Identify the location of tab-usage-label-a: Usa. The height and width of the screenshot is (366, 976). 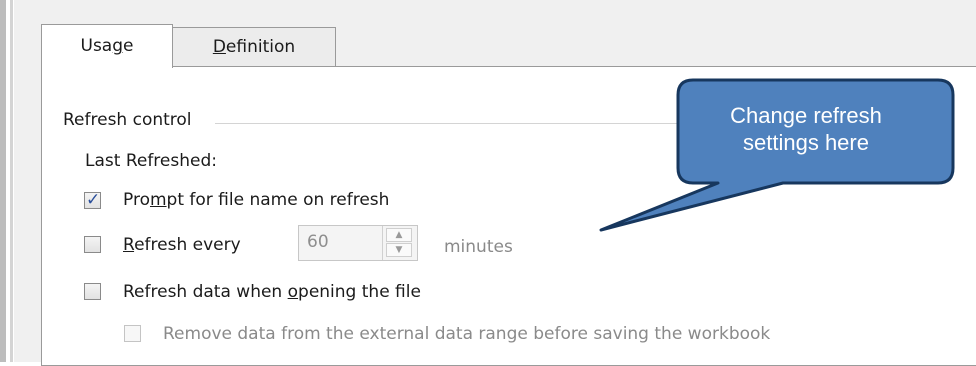
(96, 46).